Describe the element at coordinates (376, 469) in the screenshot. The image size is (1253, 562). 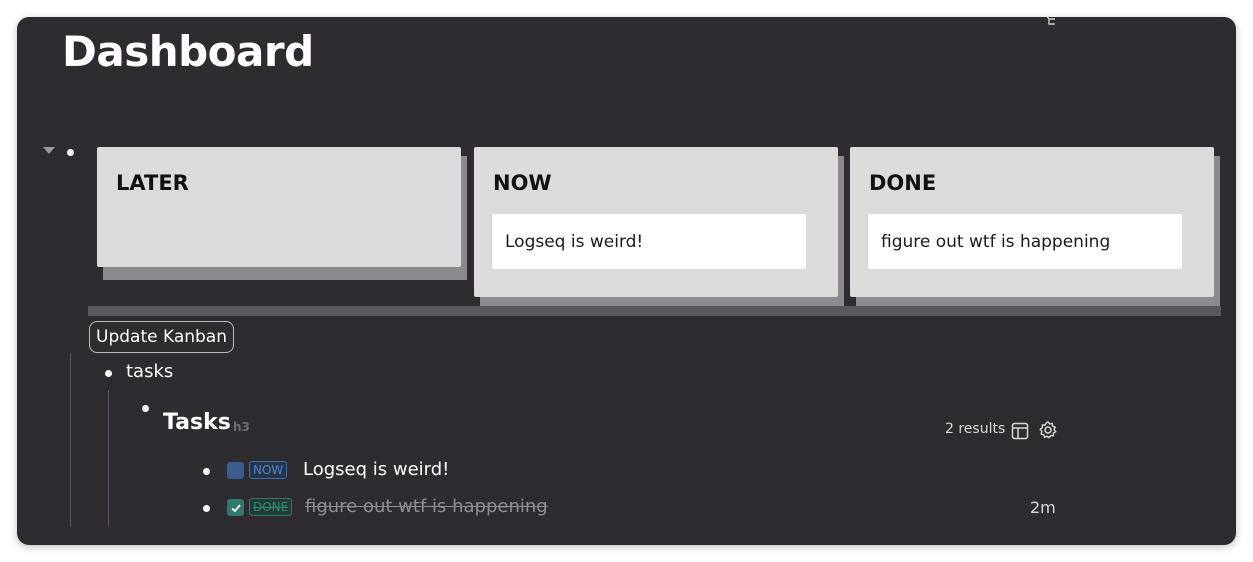
I see `task-text: Logseq is weird!` at that location.